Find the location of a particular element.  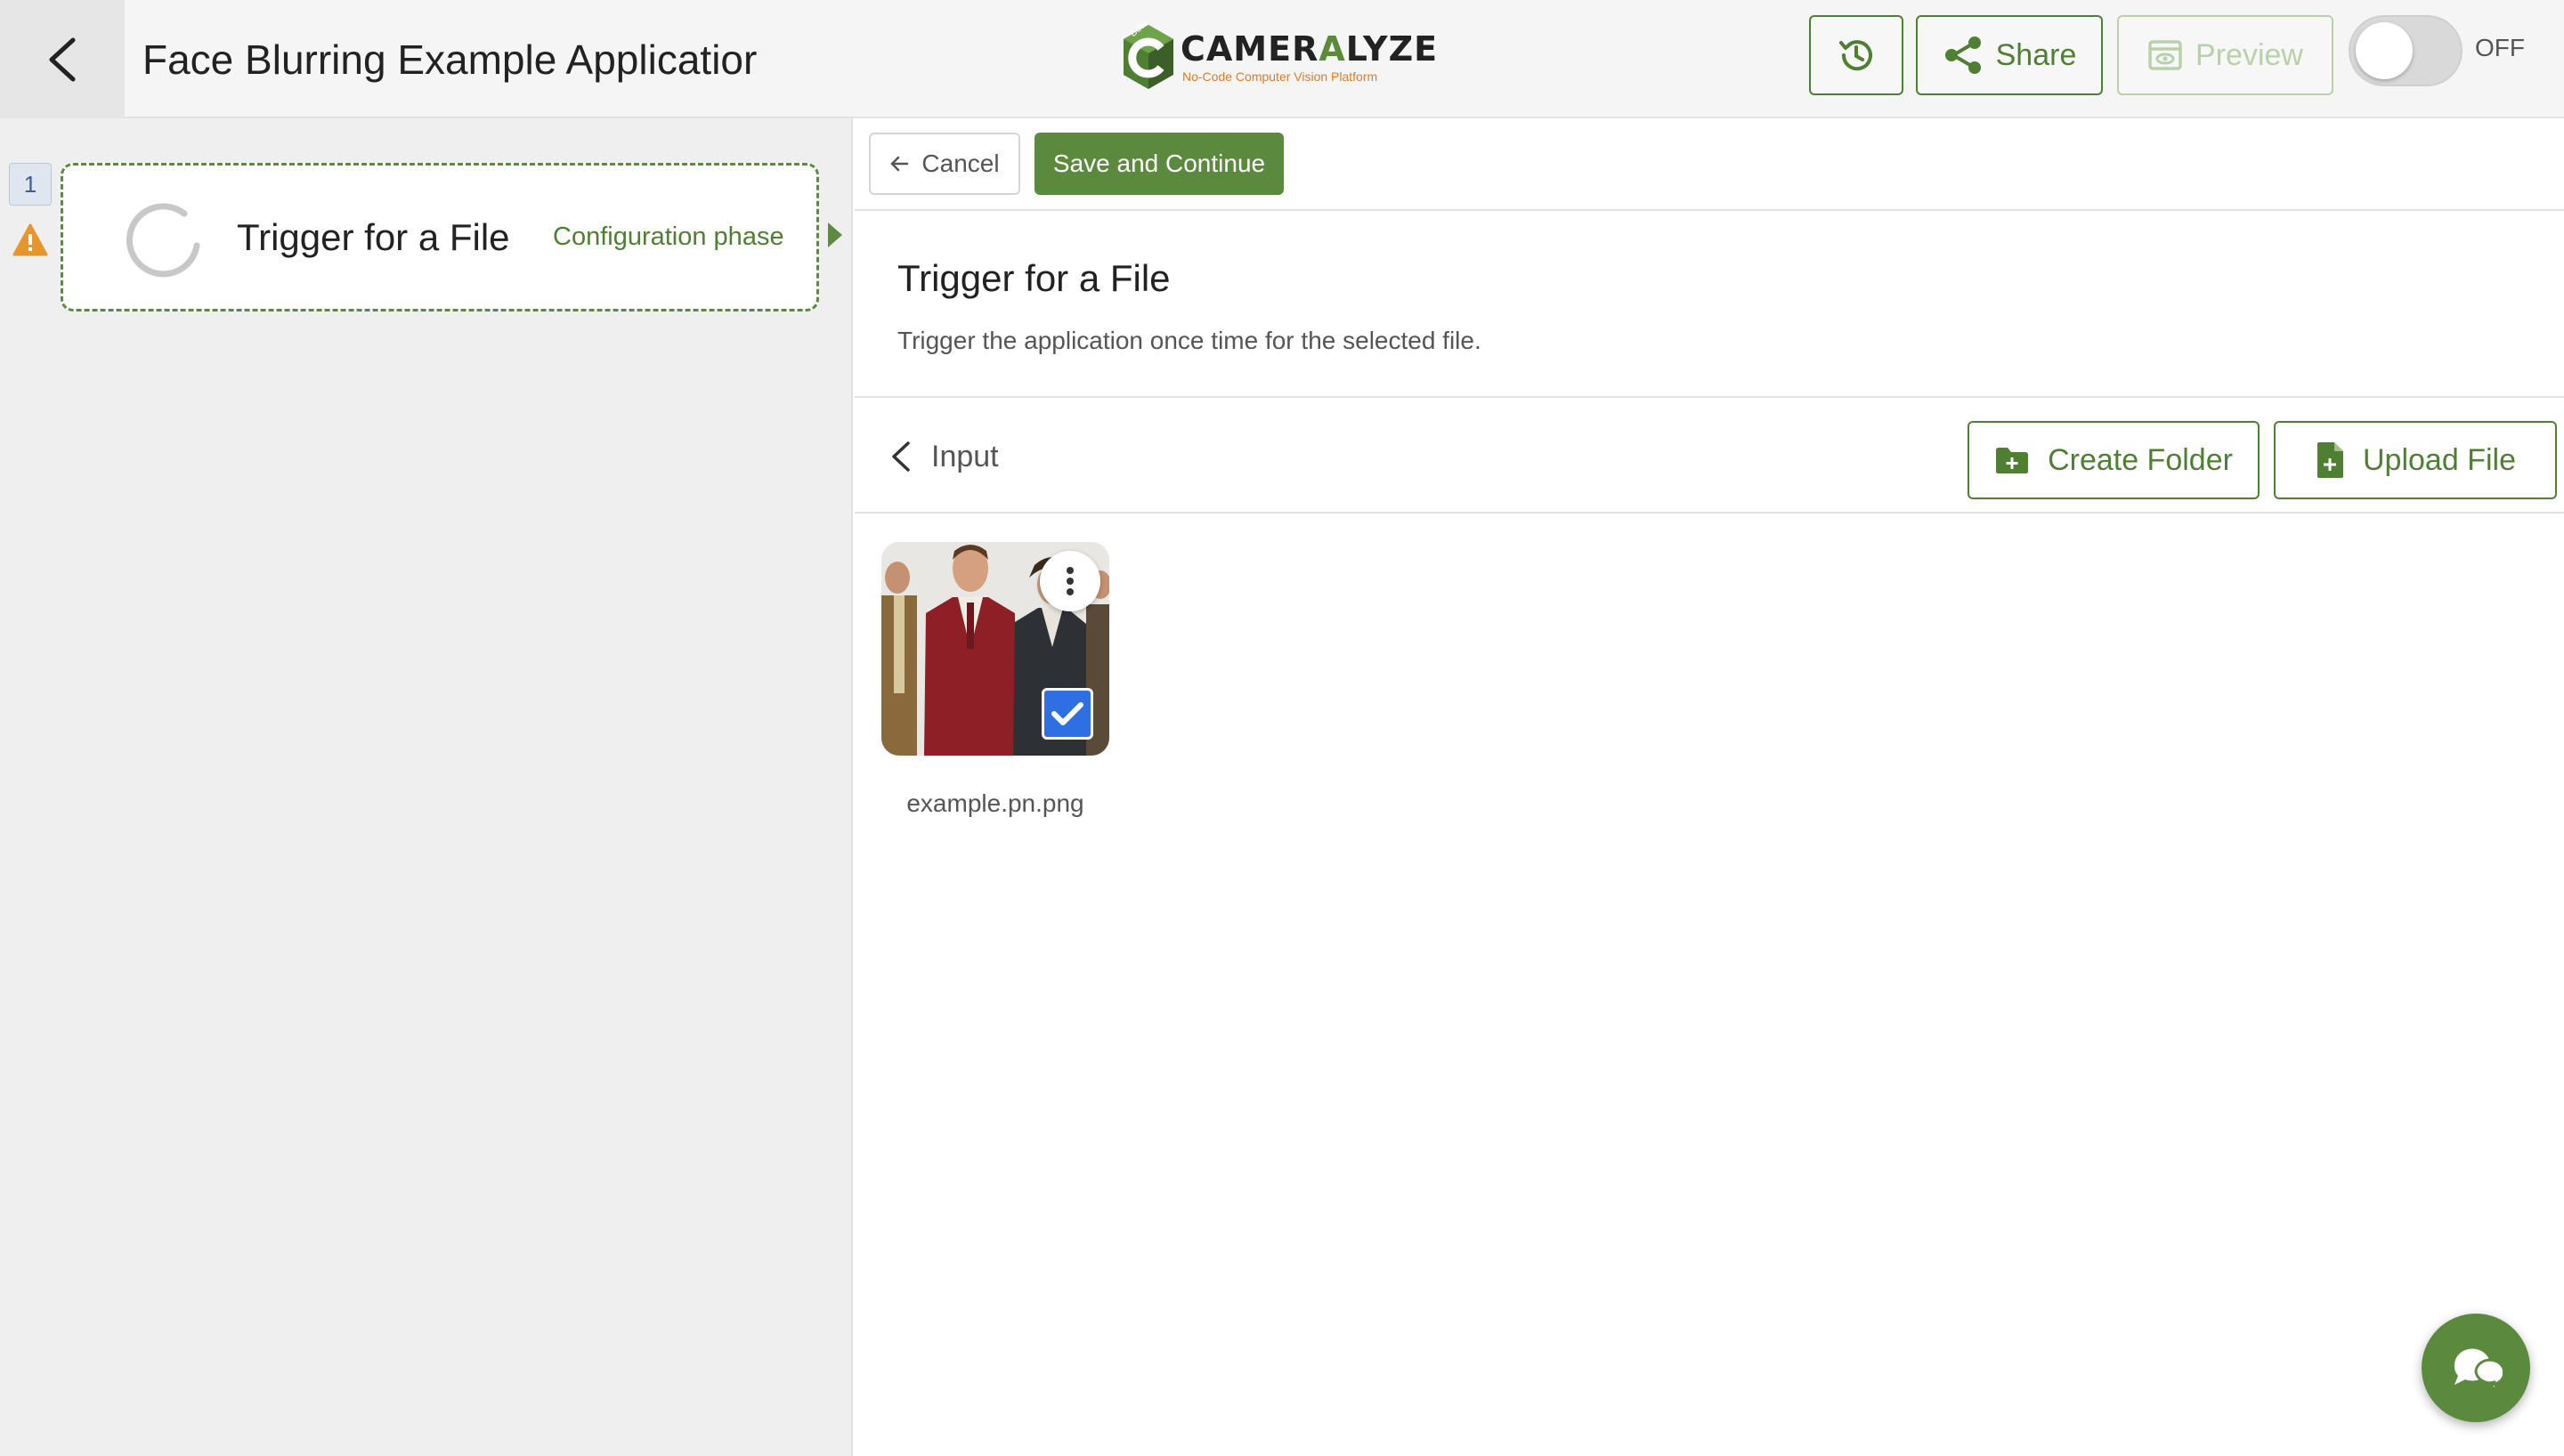

step-connector-arrow-icon is located at coordinates (835, 235).